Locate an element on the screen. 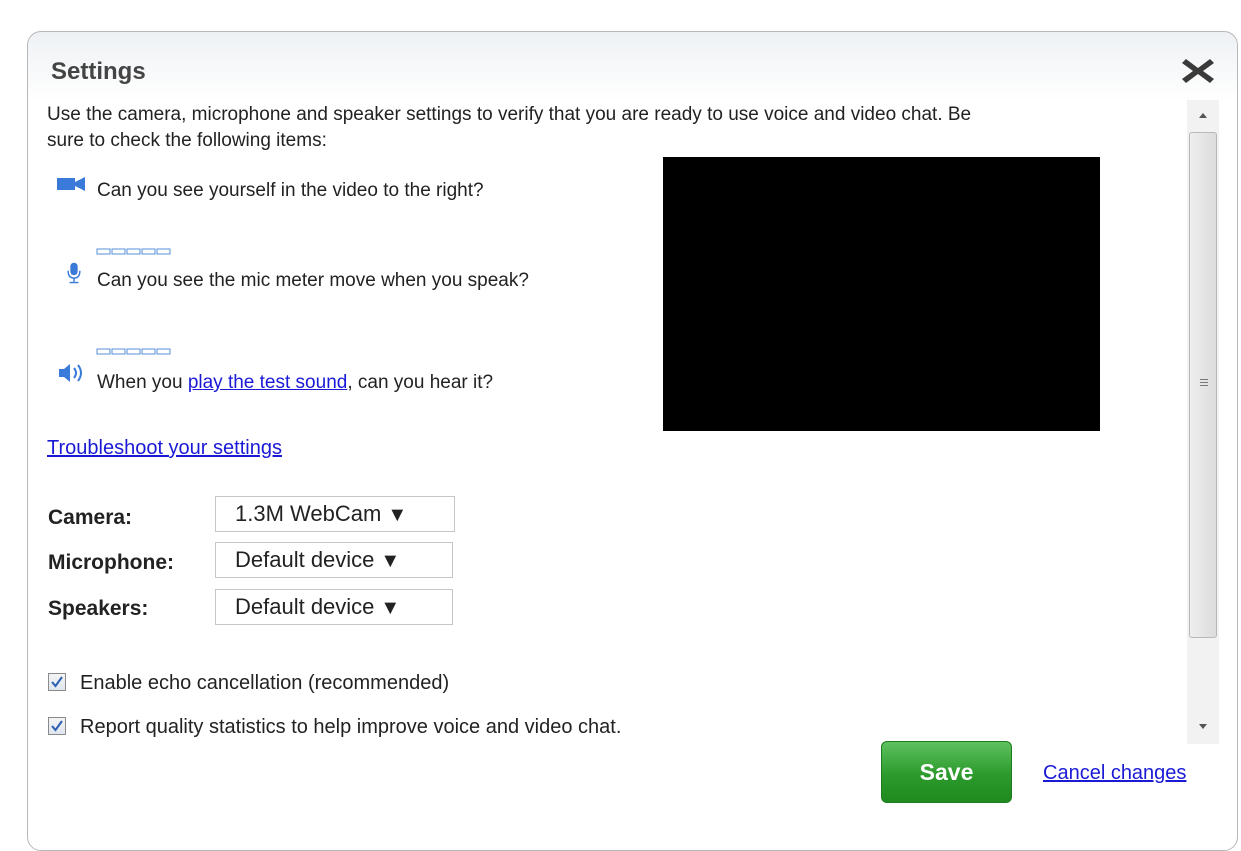  dialog-title: Settings is located at coordinates (98, 71).